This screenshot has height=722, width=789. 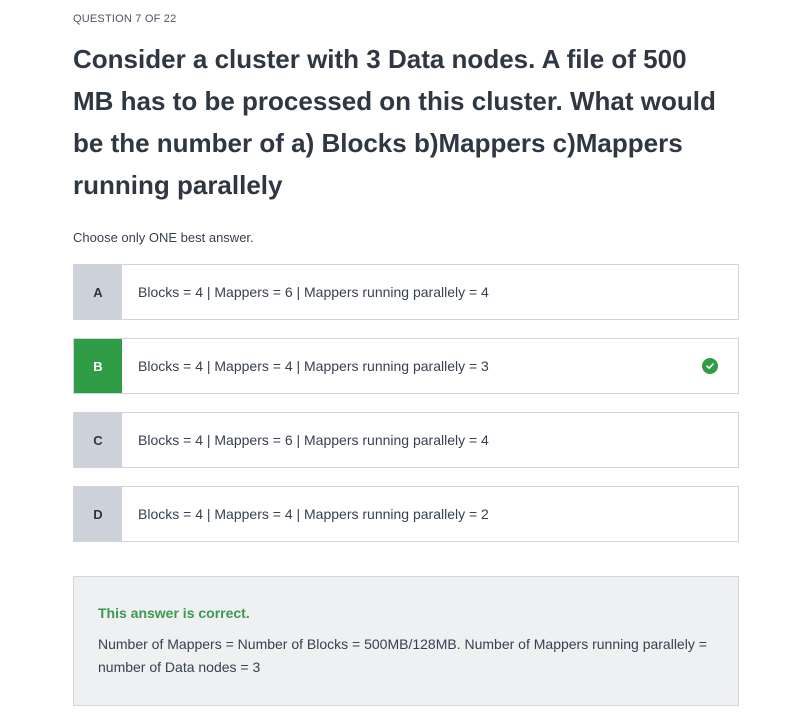 What do you see at coordinates (174, 613) in the screenshot?
I see `feedback-title: This answer is correct.` at bounding box center [174, 613].